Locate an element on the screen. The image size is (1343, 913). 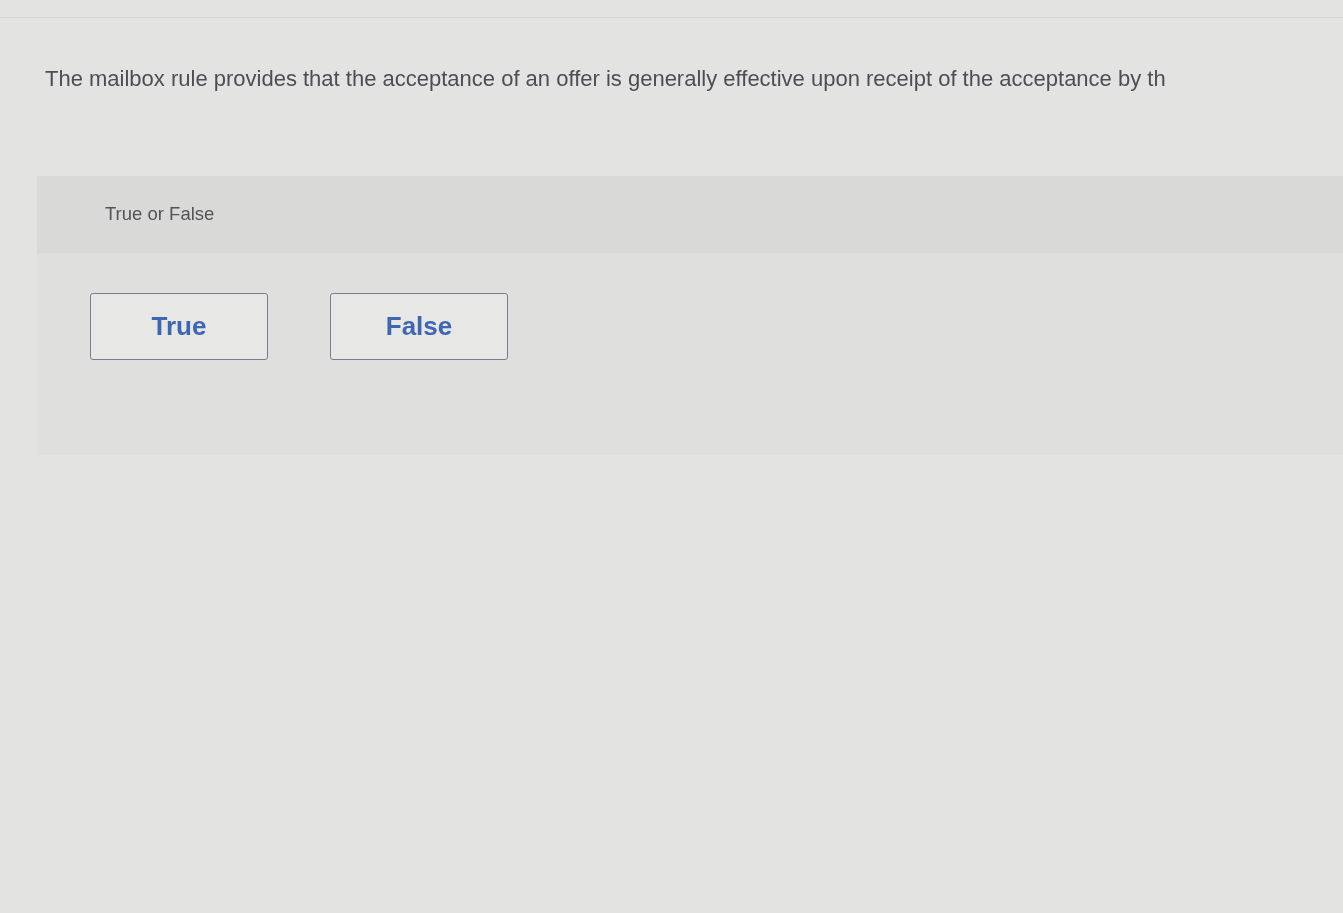
question-text: The mailbox rule provides that the acceptance of an offer is generally effective upon receipt of the acceptance by th is located at coordinates (605, 79).